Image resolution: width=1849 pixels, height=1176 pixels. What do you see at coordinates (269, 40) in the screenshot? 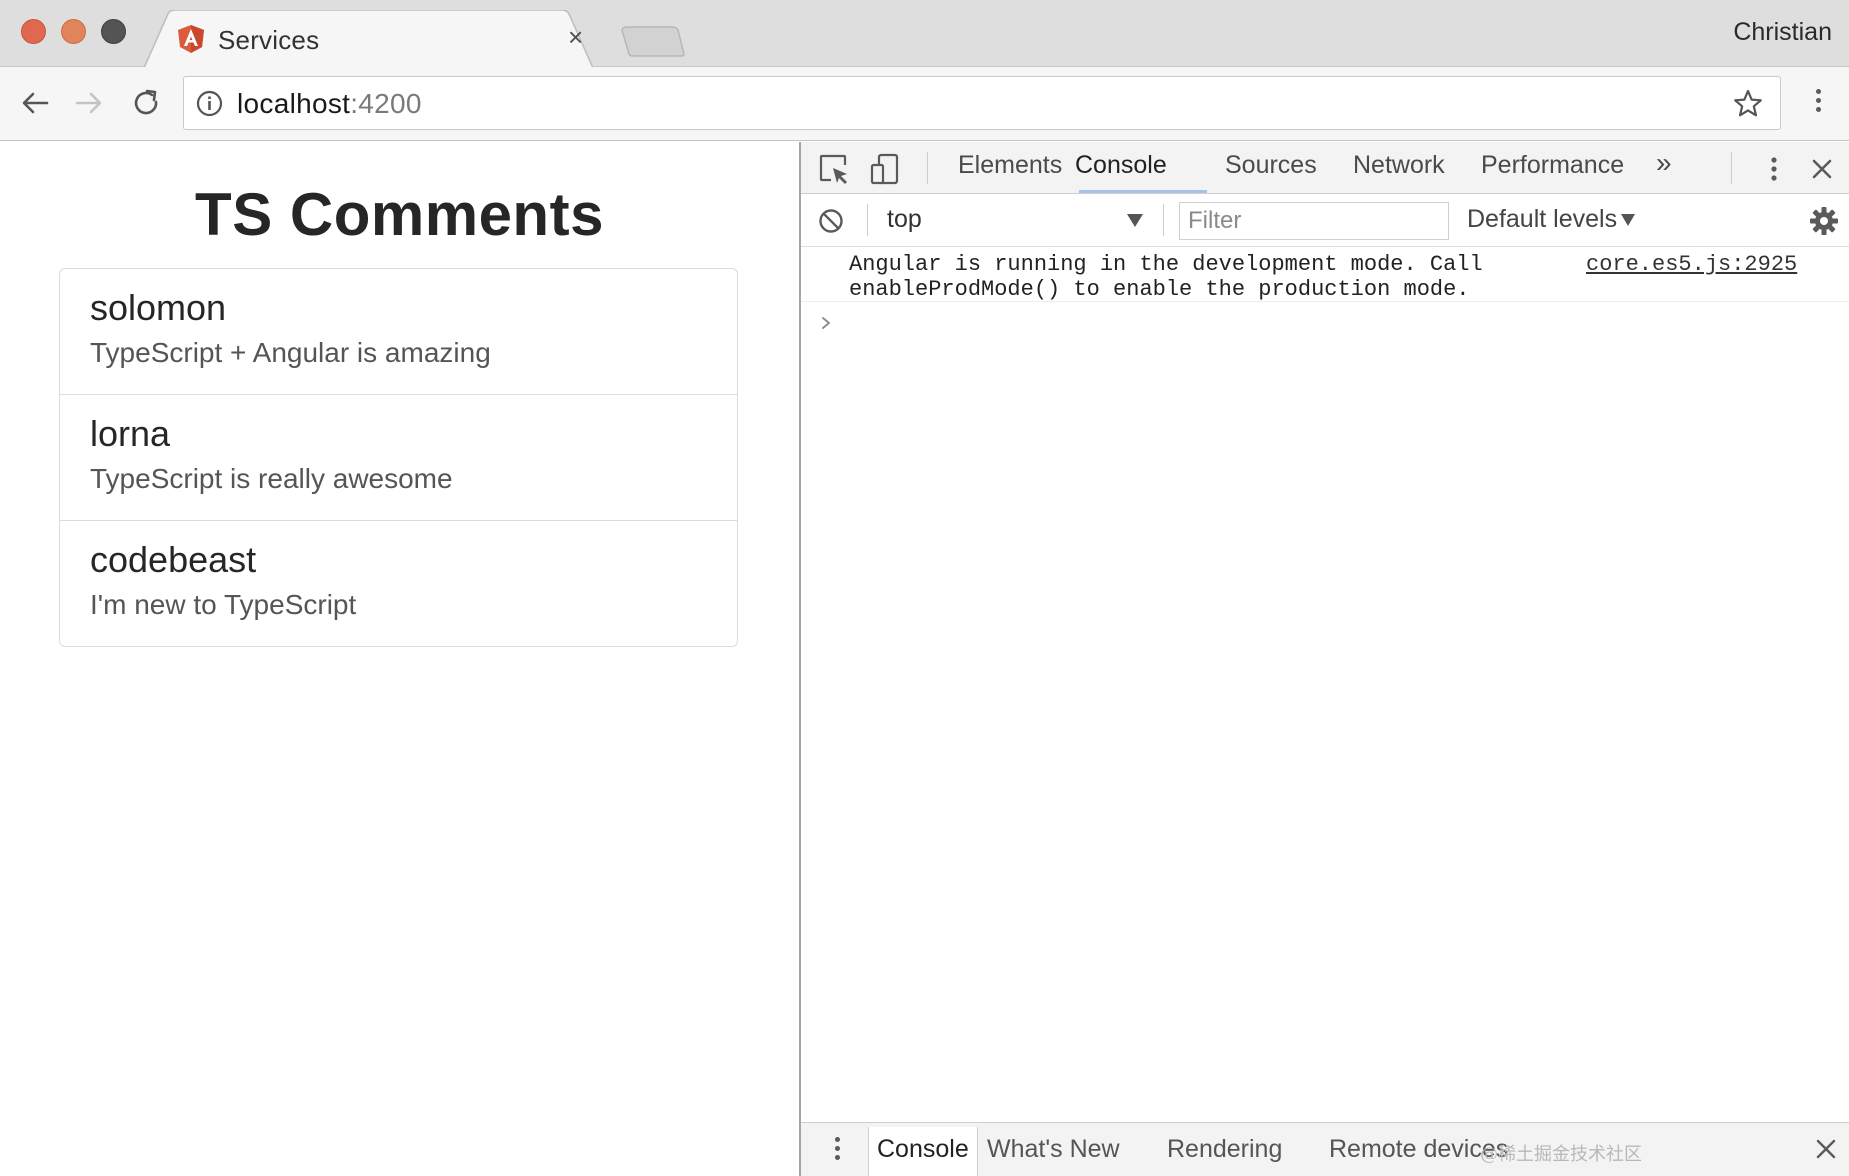
I see `tab-title: Services` at bounding box center [269, 40].